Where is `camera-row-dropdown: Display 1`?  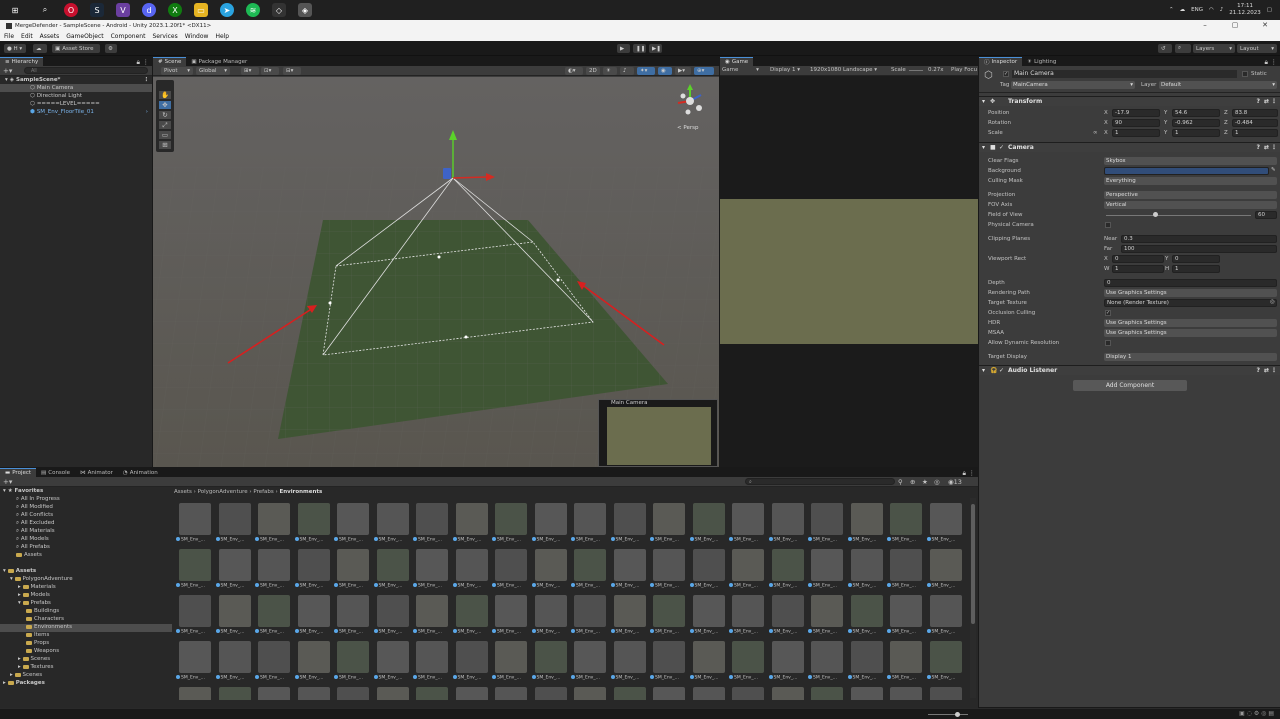
camera-row-dropdown: Display 1 is located at coordinates (1190, 357).